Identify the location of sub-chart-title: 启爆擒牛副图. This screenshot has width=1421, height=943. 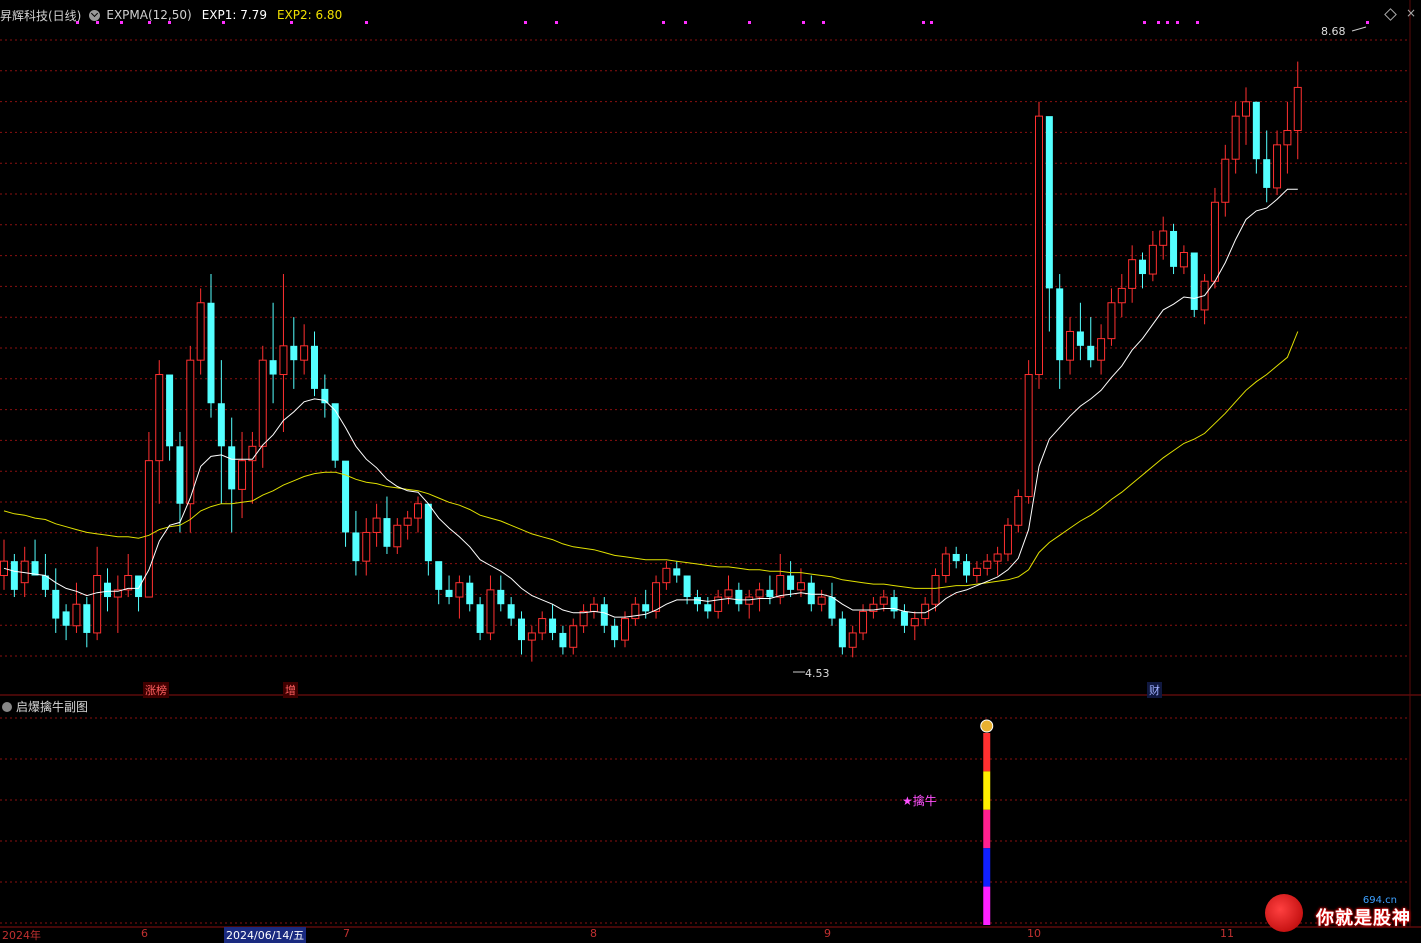
(52, 706).